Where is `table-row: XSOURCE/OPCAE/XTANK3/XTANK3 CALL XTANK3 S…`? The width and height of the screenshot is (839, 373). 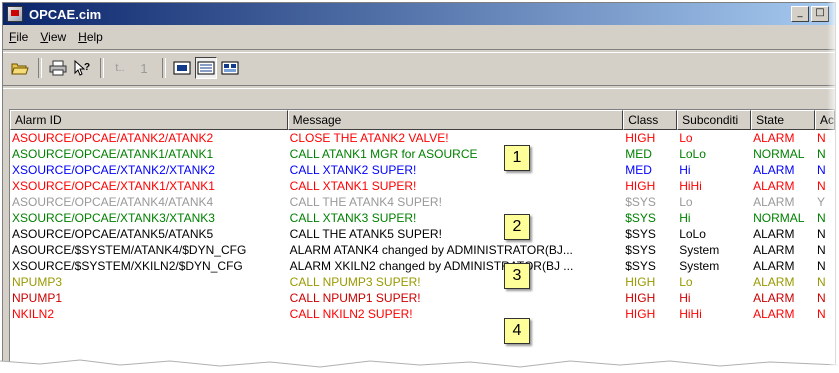
table-row: XSOURCE/OPCAE/XTANK3/XTANK3 CALL XTANK3 S… is located at coordinates (422, 218).